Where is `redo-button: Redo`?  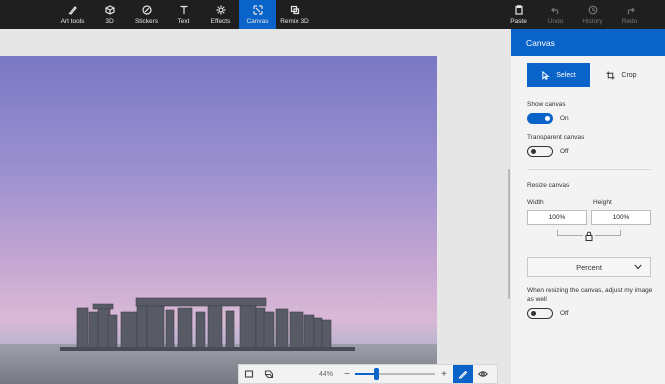
redo-button: Redo is located at coordinates (629, 14).